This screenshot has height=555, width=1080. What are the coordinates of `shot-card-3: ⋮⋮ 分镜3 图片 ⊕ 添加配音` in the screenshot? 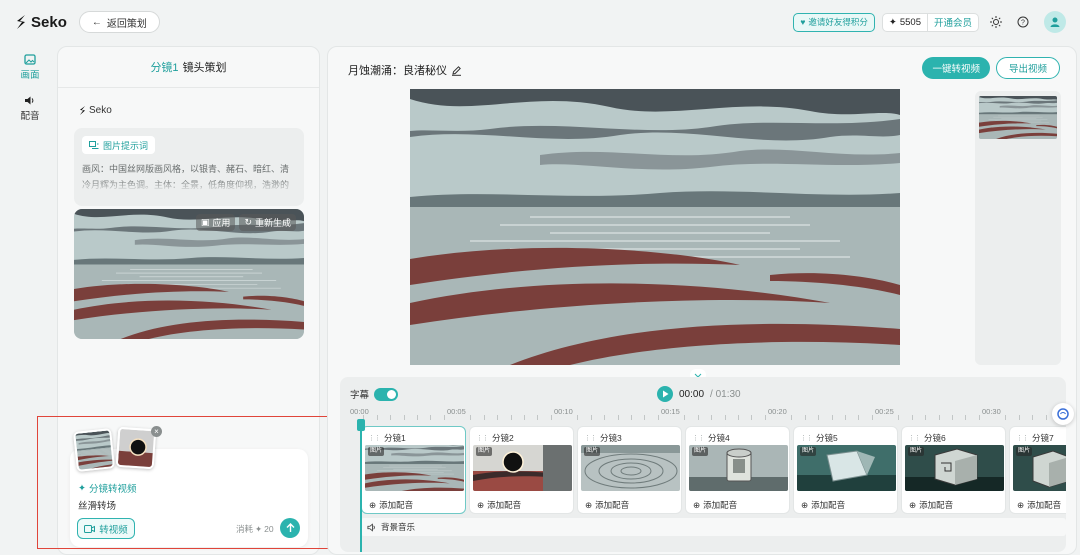 It's located at (629, 470).